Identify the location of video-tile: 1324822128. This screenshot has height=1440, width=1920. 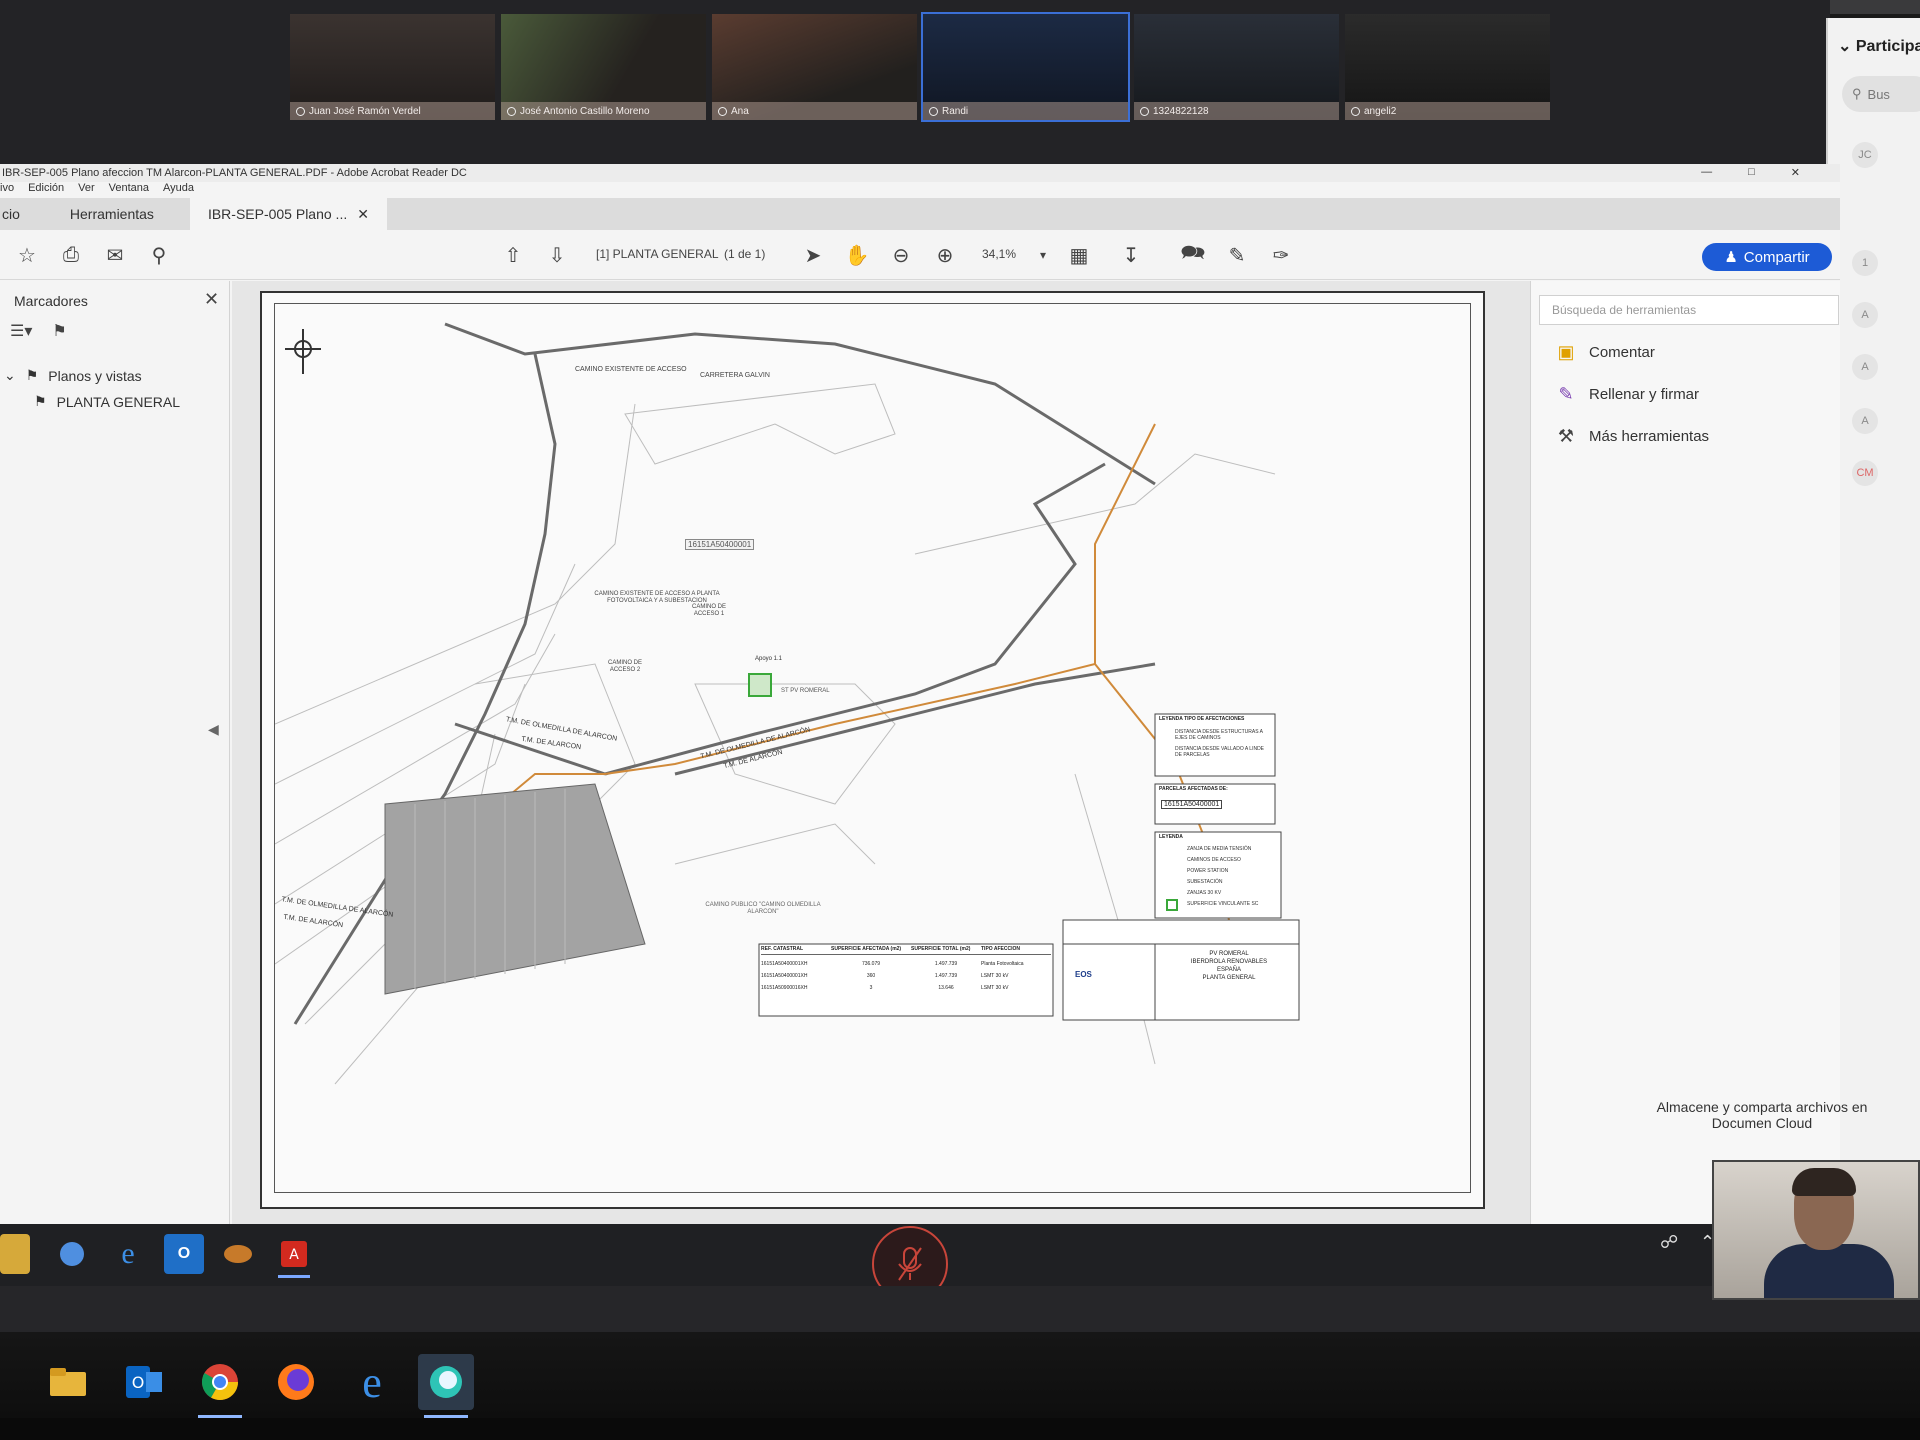
(1236, 67).